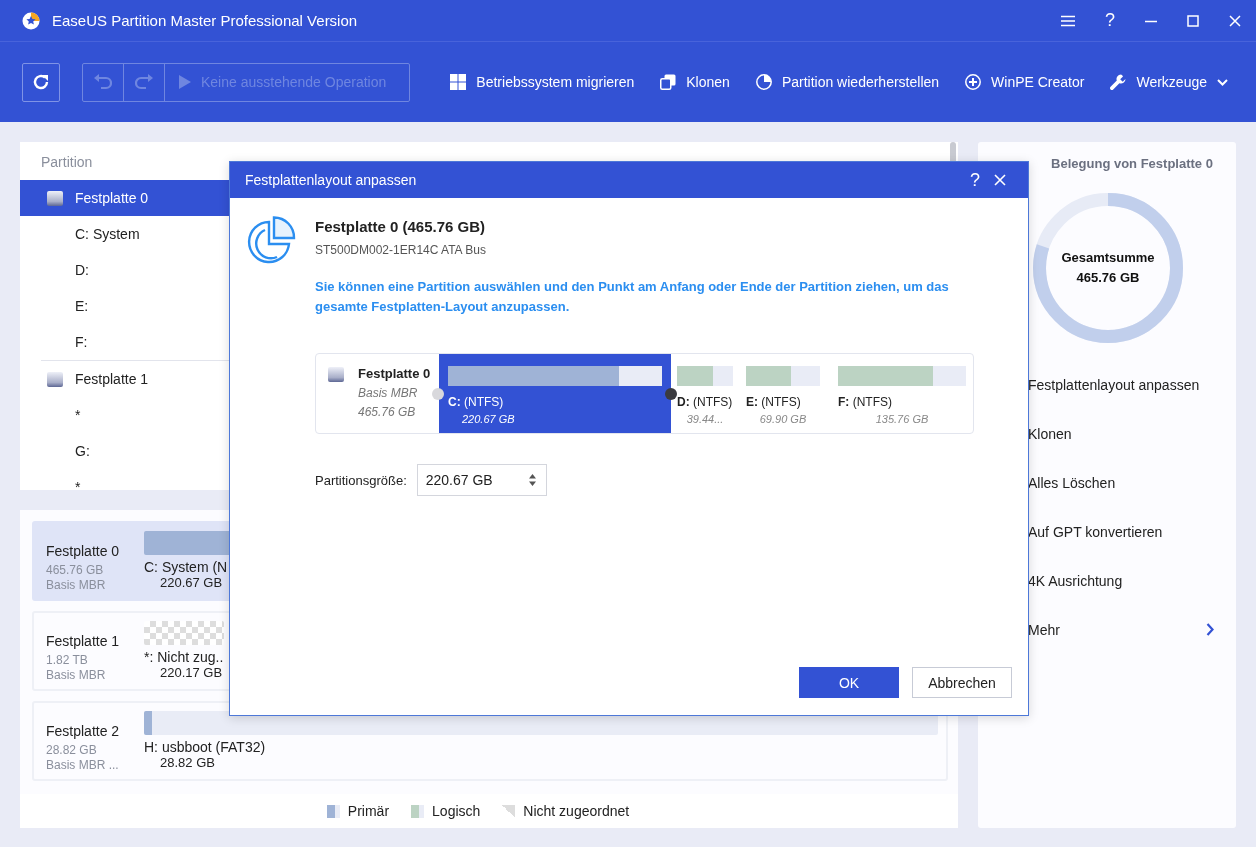  Describe the element at coordinates (192, 672) in the screenshot. I see `partition-size: 220.17 GB` at that location.